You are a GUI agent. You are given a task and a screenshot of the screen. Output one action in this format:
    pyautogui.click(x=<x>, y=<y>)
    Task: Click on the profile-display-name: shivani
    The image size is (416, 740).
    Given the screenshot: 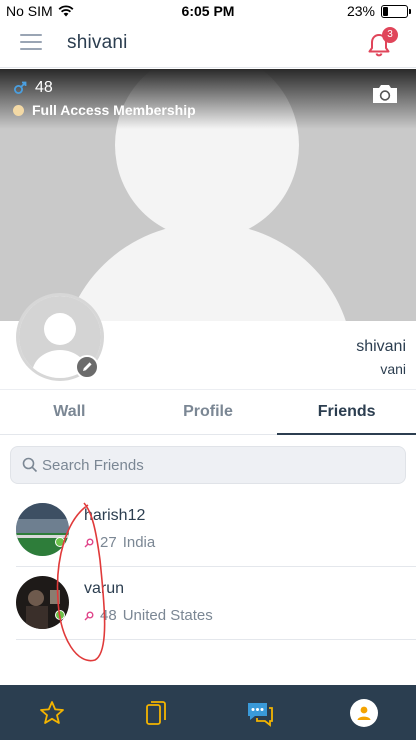 What is the action you would take?
    pyautogui.click(x=381, y=346)
    